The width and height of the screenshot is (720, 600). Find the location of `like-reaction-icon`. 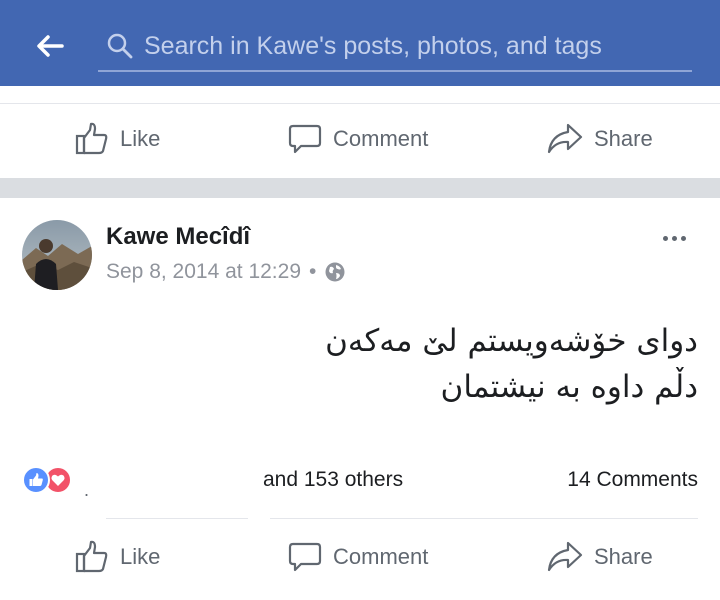

like-reaction-icon is located at coordinates (36, 480).